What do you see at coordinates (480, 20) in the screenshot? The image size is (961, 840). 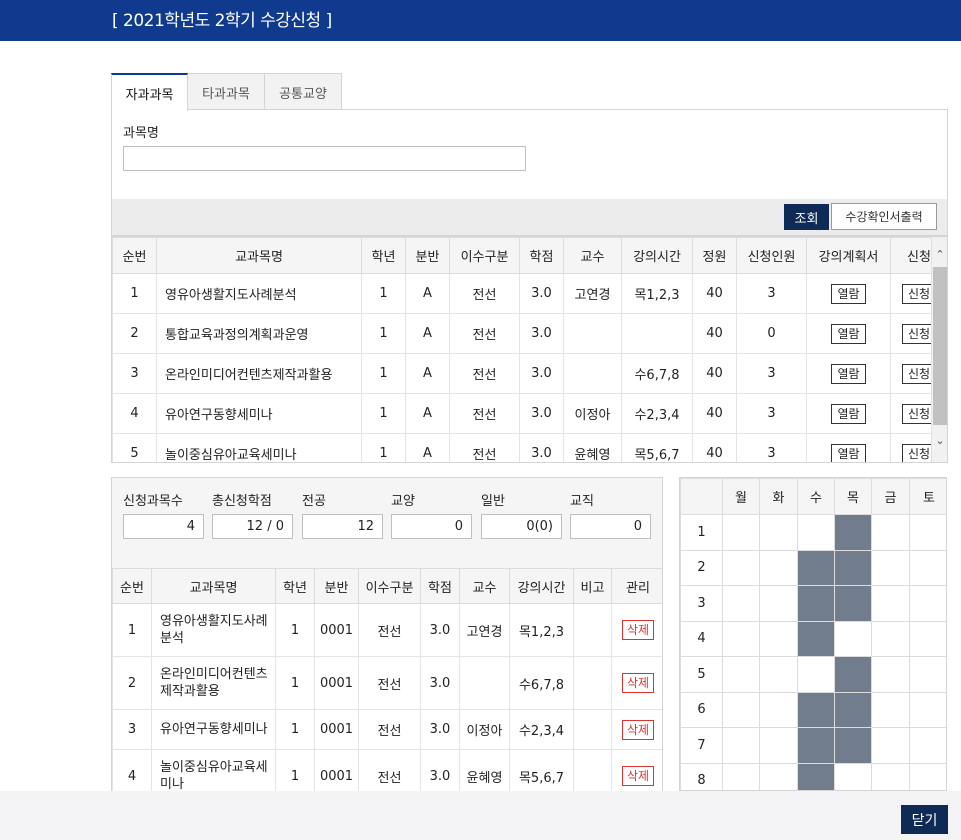 I see `header-bar: [ 2021학년도 2학기 수강신청 ]` at bounding box center [480, 20].